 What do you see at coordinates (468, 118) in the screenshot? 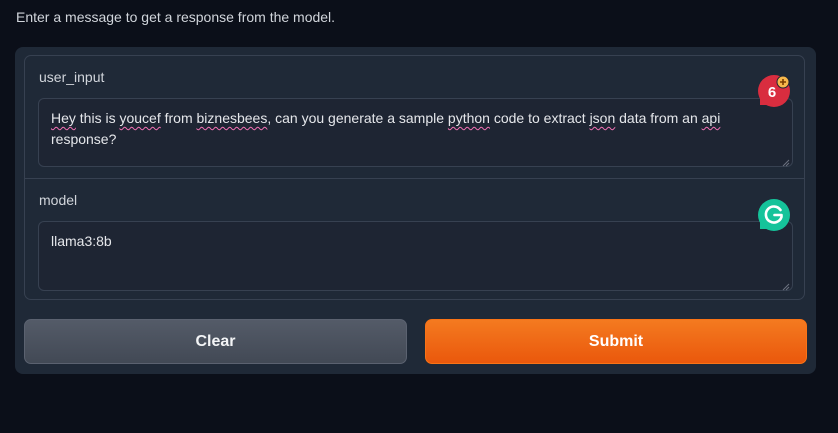
I see `misspelled-word: python` at bounding box center [468, 118].